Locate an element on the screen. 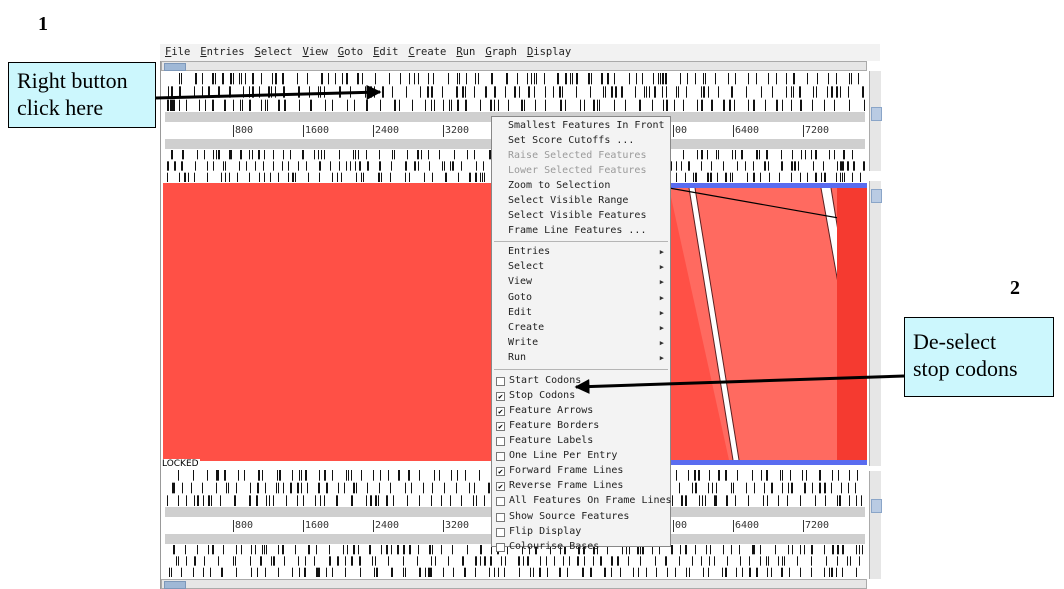 The height and width of the screenshot is (589, 1064). arrow-to-stop-codons is located at coordinates (739, 384).